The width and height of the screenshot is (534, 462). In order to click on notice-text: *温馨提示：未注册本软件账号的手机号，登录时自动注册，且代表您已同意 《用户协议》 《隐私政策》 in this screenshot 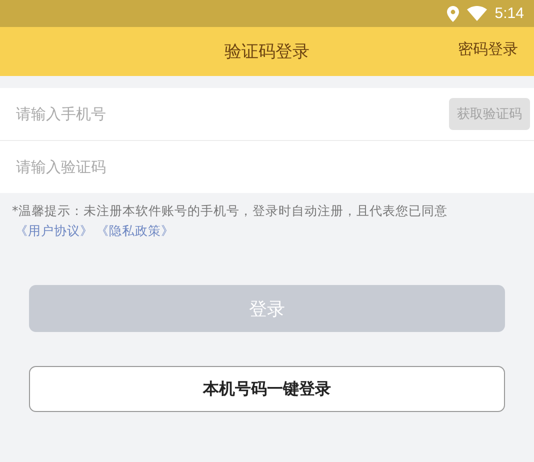, I will do `click(230, 221)`.